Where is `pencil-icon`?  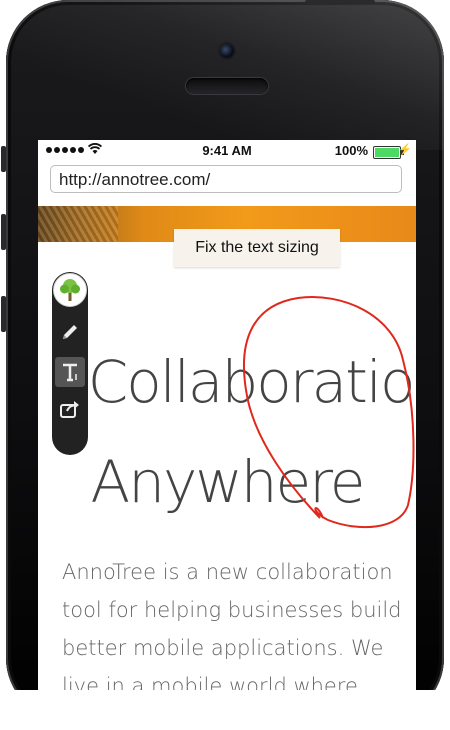 pencil-icon is located at coordinates (70, 332).